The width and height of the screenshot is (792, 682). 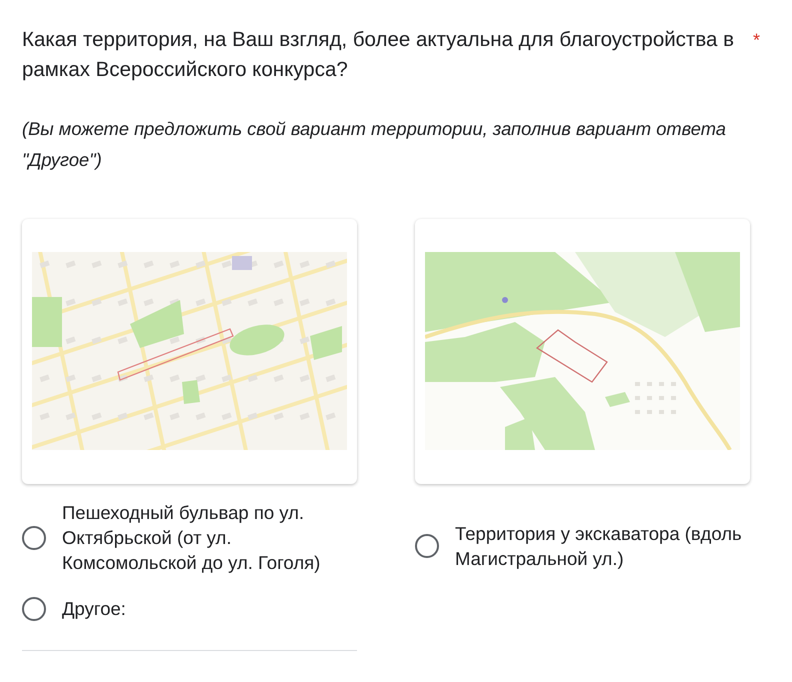 I want to click on option-label: Пешеходный бульвар по ул. Октябрьской (от ул. Комсомольской до ул. Гоголя), so click(x=203, y=537).